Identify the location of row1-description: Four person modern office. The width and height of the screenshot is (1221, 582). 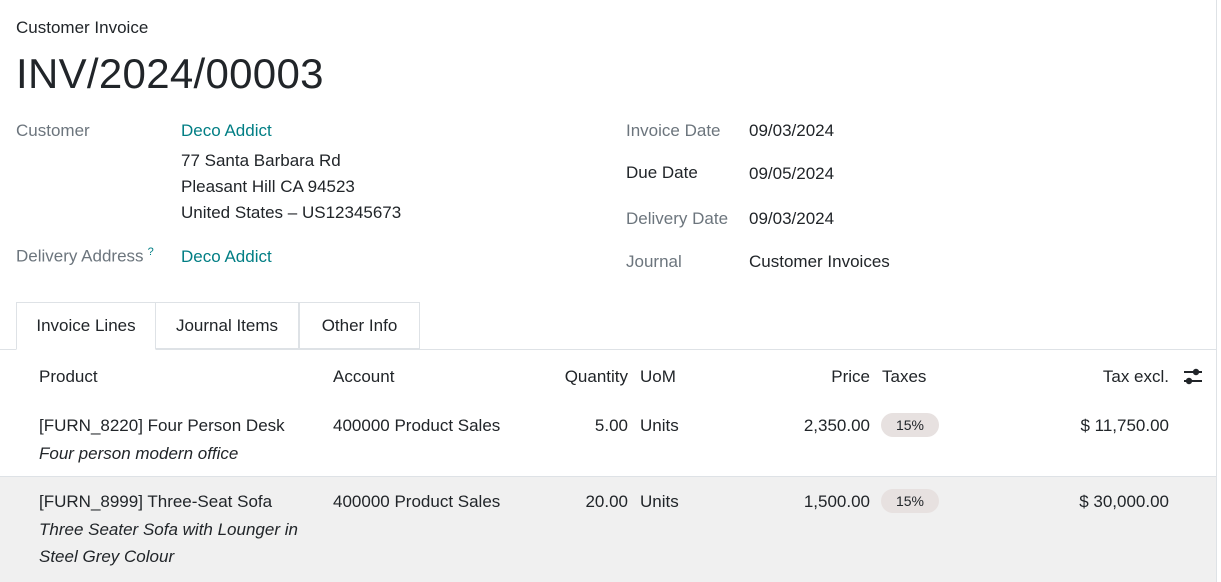
(139, 453).